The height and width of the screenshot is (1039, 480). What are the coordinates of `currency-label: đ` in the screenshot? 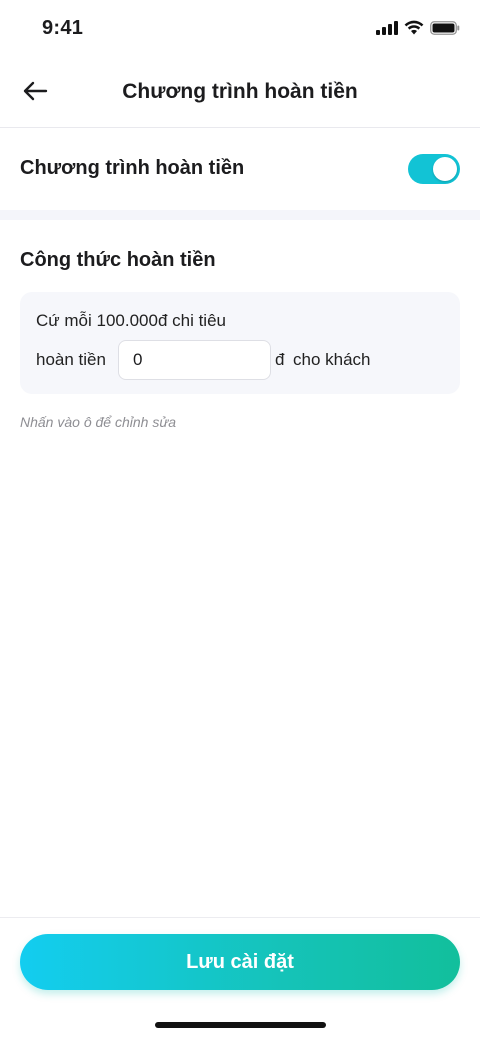 It's located at (280, 359).